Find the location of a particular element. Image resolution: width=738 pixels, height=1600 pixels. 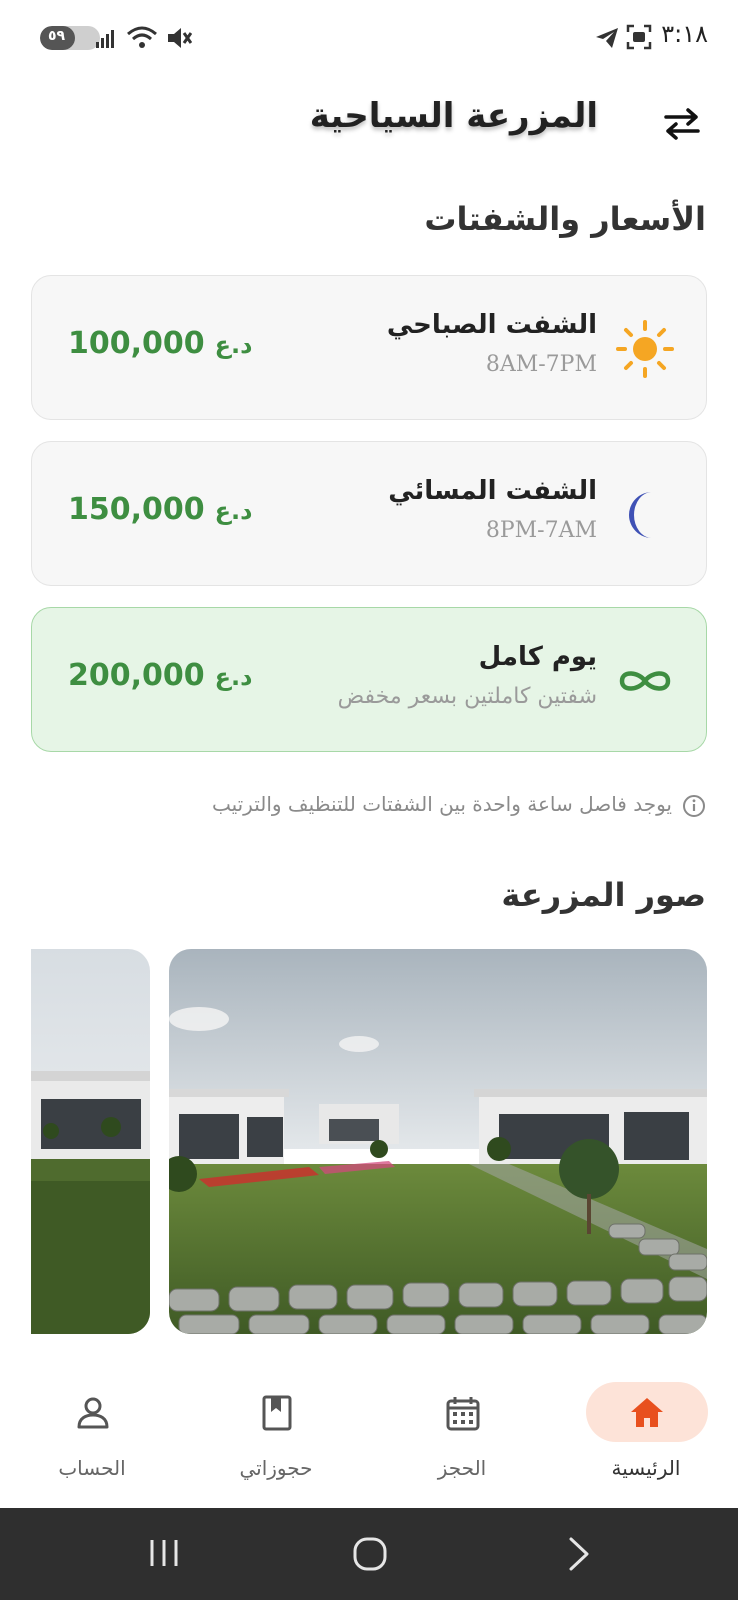

bottom-navigation: الرئيسية الحجز حجوزاتي الحساب is located at coordinates (369, 1430).